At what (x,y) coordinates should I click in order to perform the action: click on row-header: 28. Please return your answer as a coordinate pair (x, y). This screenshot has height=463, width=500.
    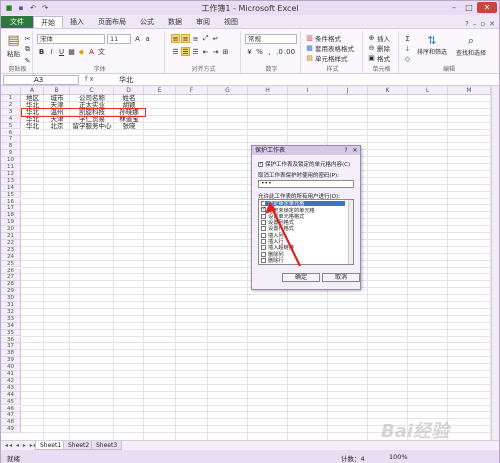
    Looking at the image, I should click on (11, 285).